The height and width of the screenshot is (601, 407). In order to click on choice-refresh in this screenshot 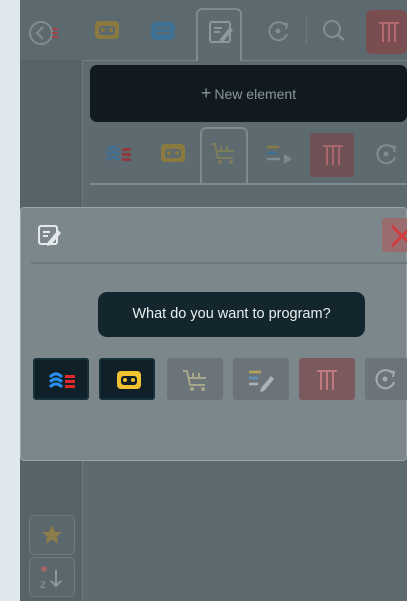, I will do `click(386, 379)`.